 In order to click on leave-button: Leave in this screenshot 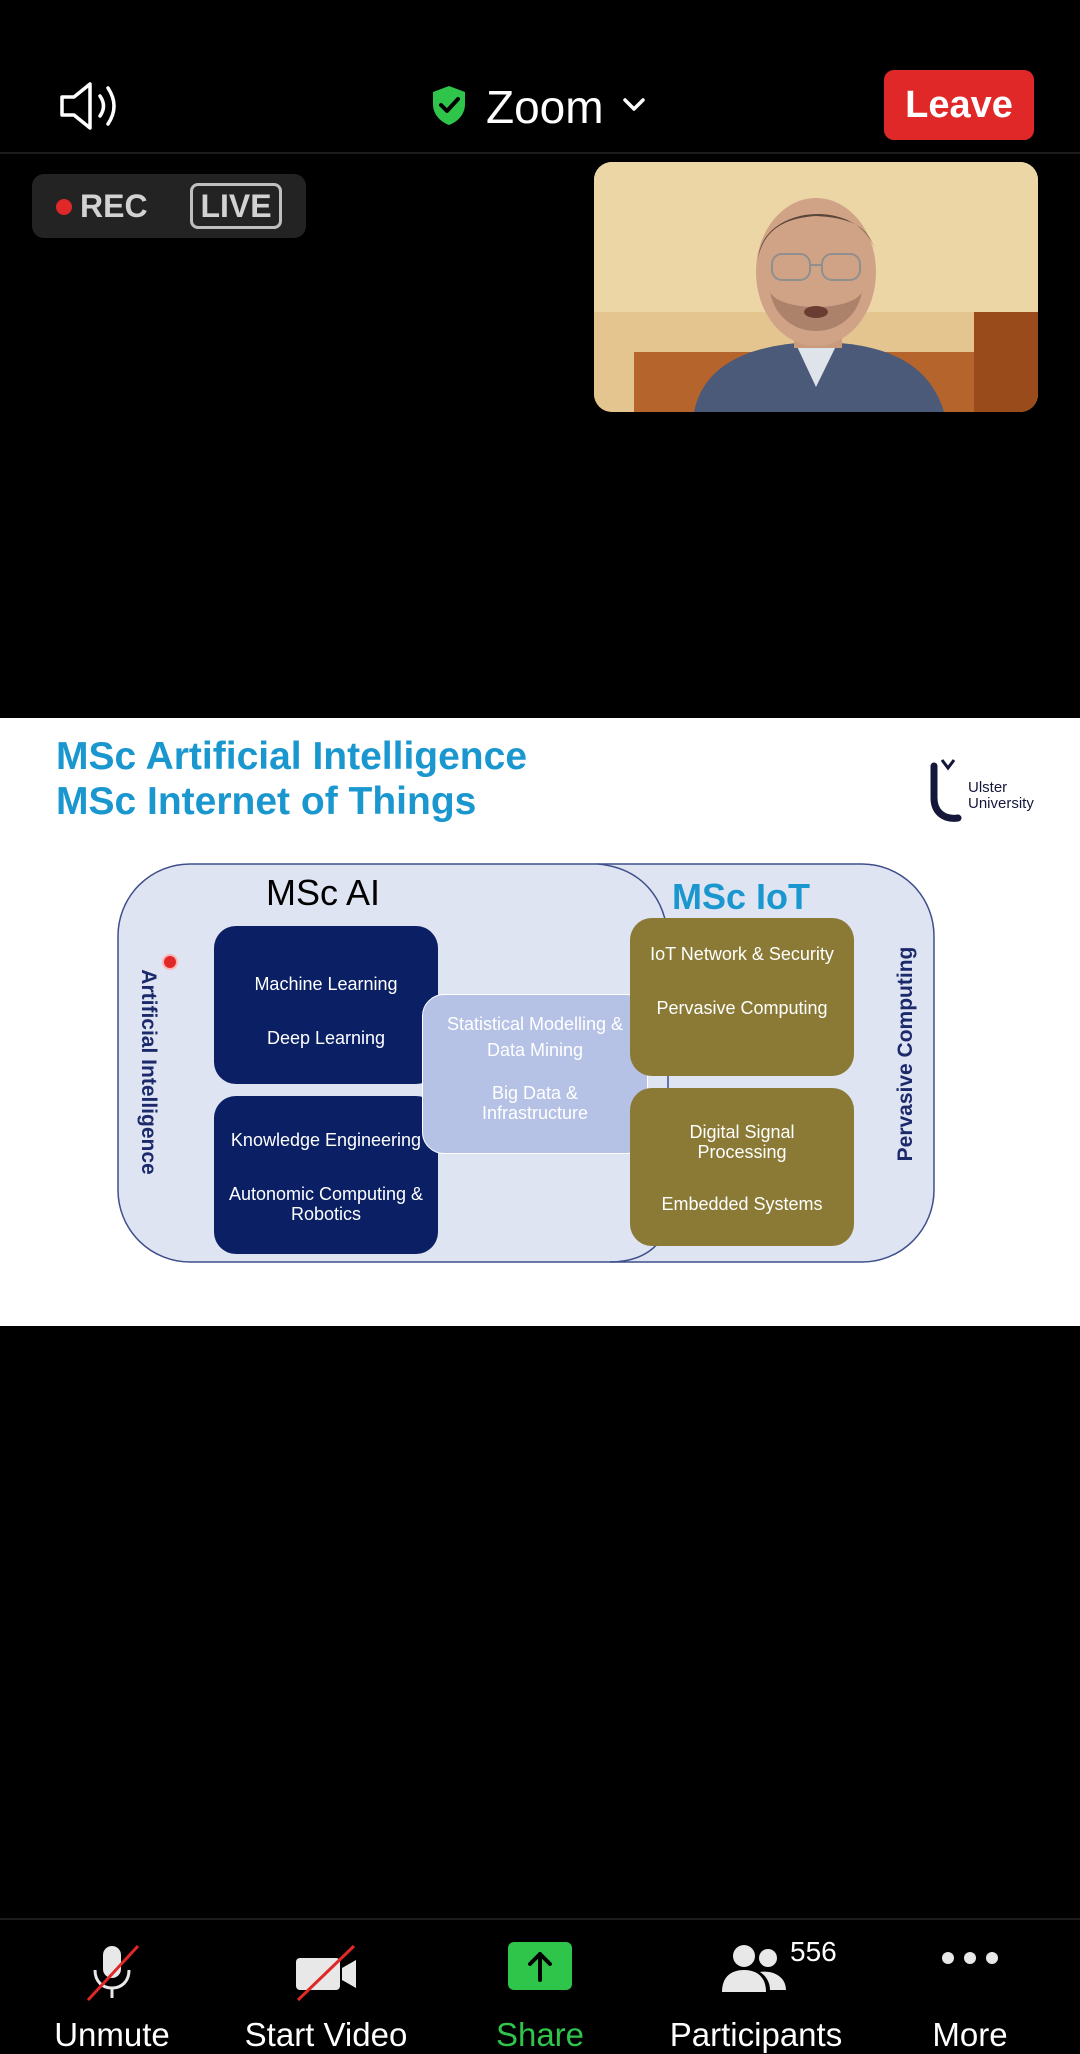, I will do `click(959, 105)`.